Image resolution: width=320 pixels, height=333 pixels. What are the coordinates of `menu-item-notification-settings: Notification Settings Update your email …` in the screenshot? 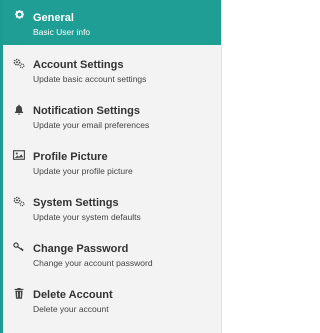 It's located at (112, 115).